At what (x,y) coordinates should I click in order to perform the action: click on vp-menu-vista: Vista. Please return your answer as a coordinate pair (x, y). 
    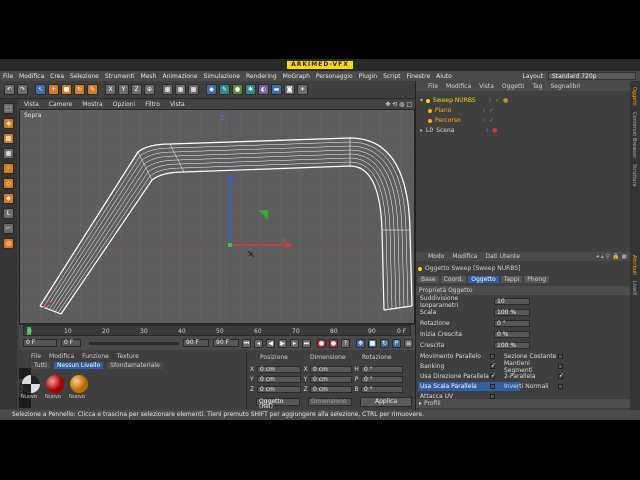
    Looking at the image, I should click on (31, 104).